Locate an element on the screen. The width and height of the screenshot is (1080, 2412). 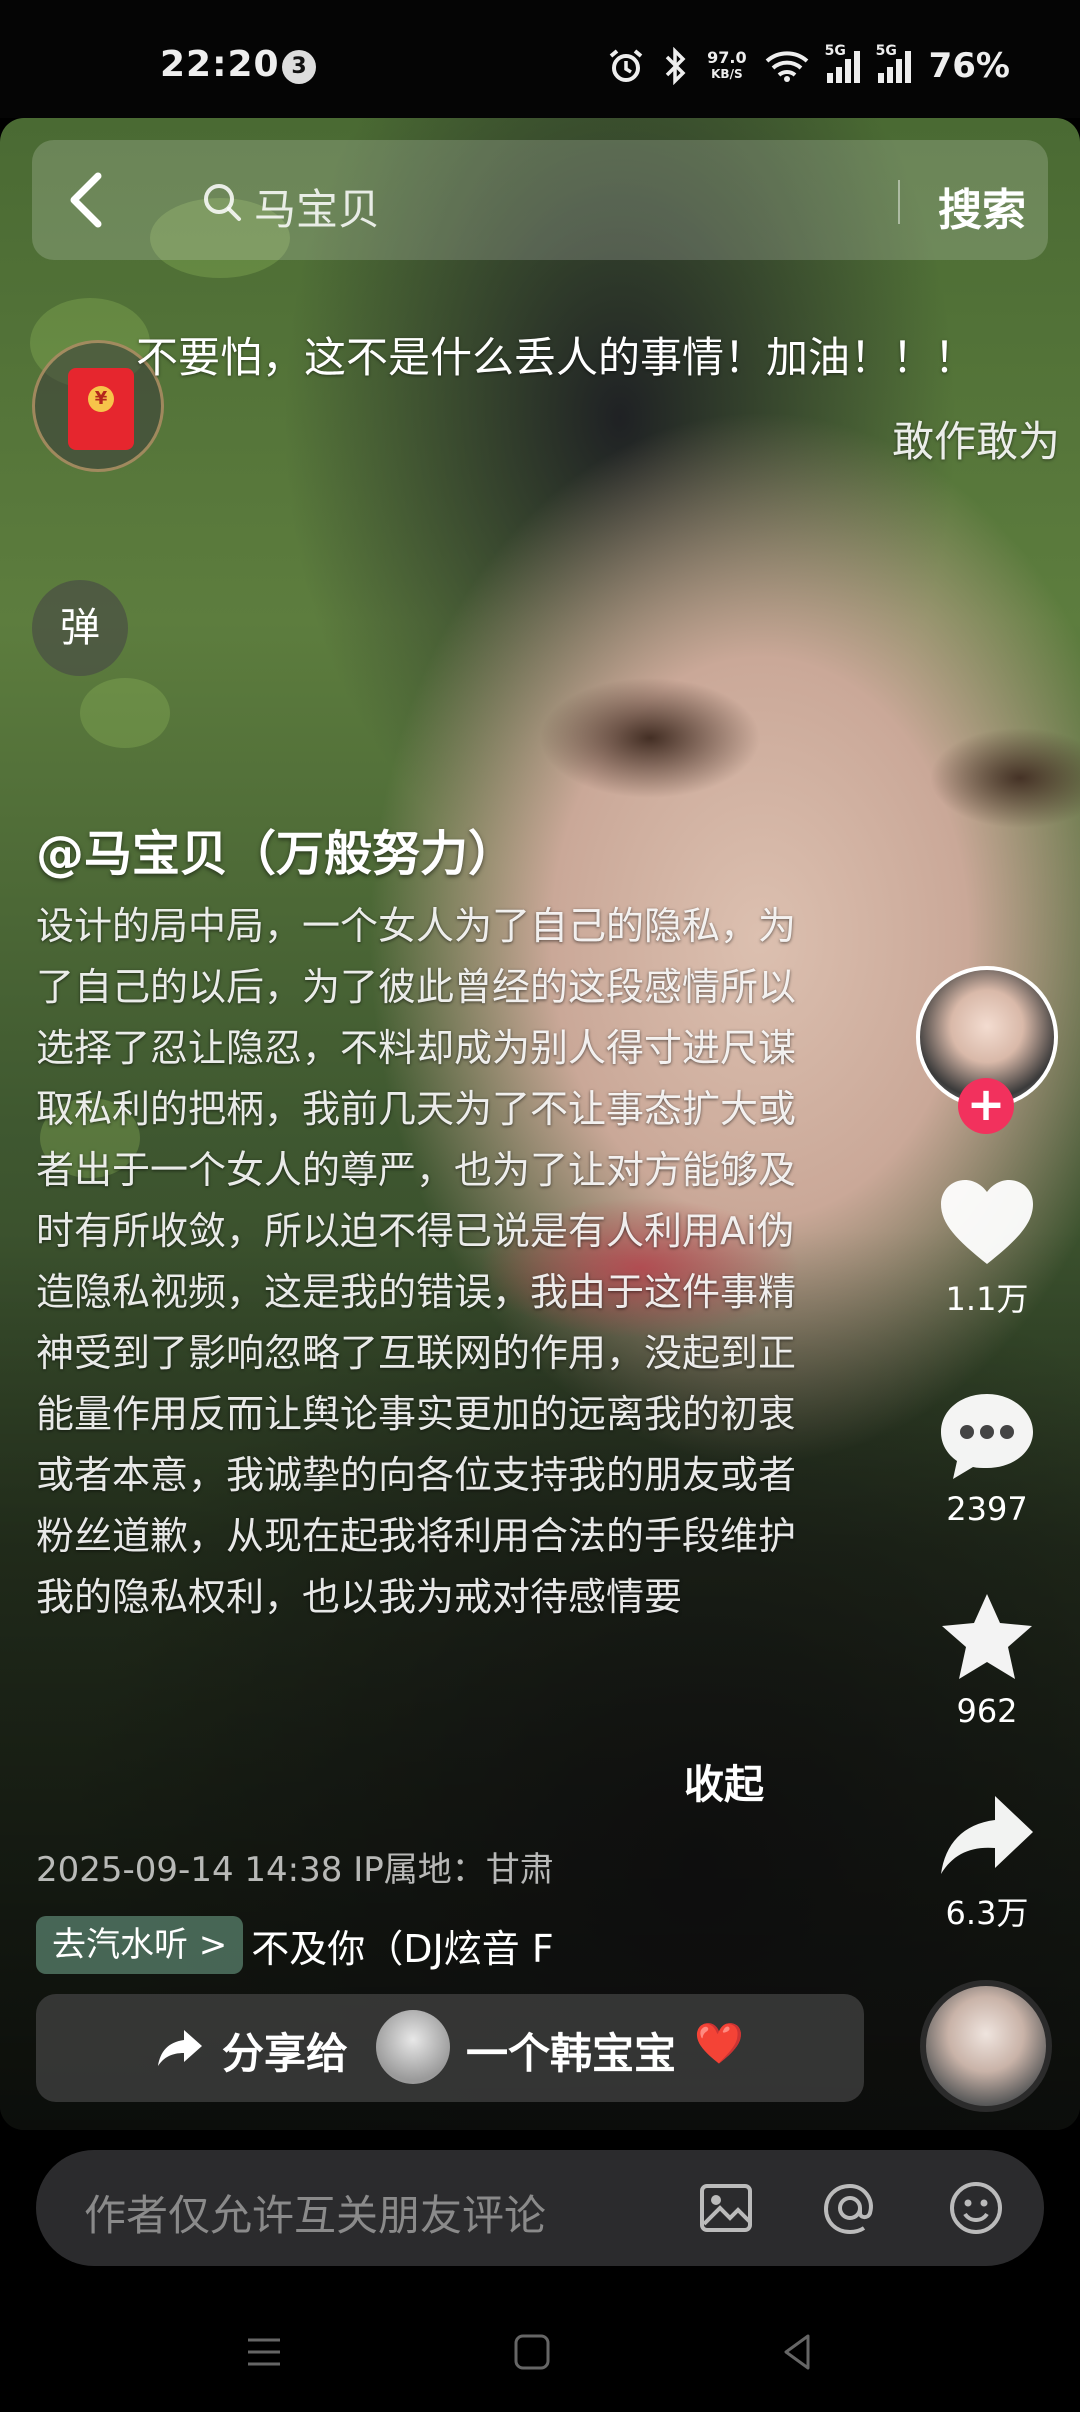
signal-strength-1: 5G is located at coordinates (842, 63).